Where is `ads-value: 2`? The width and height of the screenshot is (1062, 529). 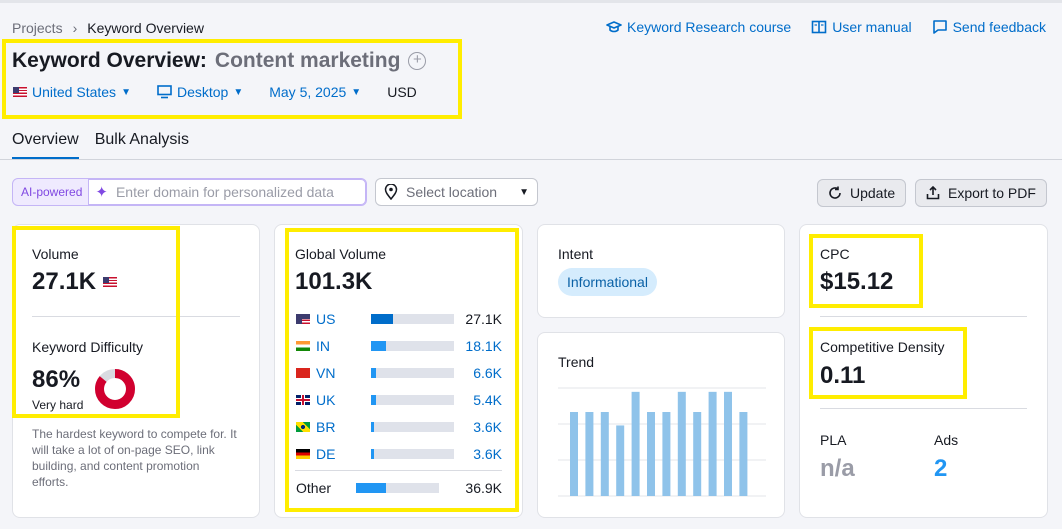
ads-value: 2 is located at coordinates (940, 469).